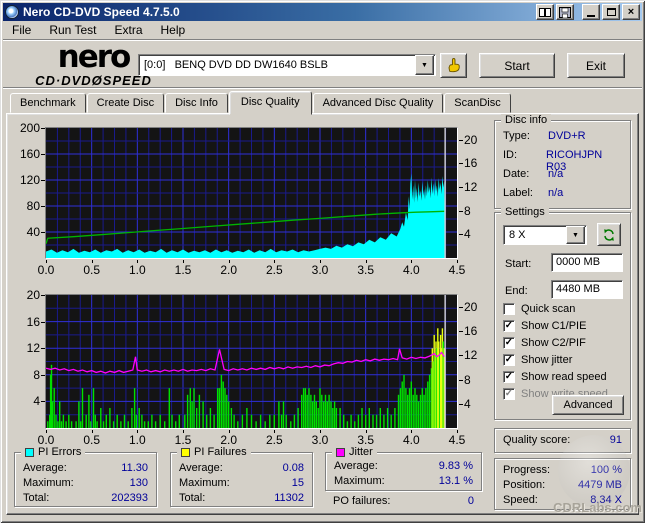 This screenshot has width=645, height=523. What do you see at coordinates (516, 291) in the screenshot?
I see `end-position-label: End:` at bounding box center [516, 291].